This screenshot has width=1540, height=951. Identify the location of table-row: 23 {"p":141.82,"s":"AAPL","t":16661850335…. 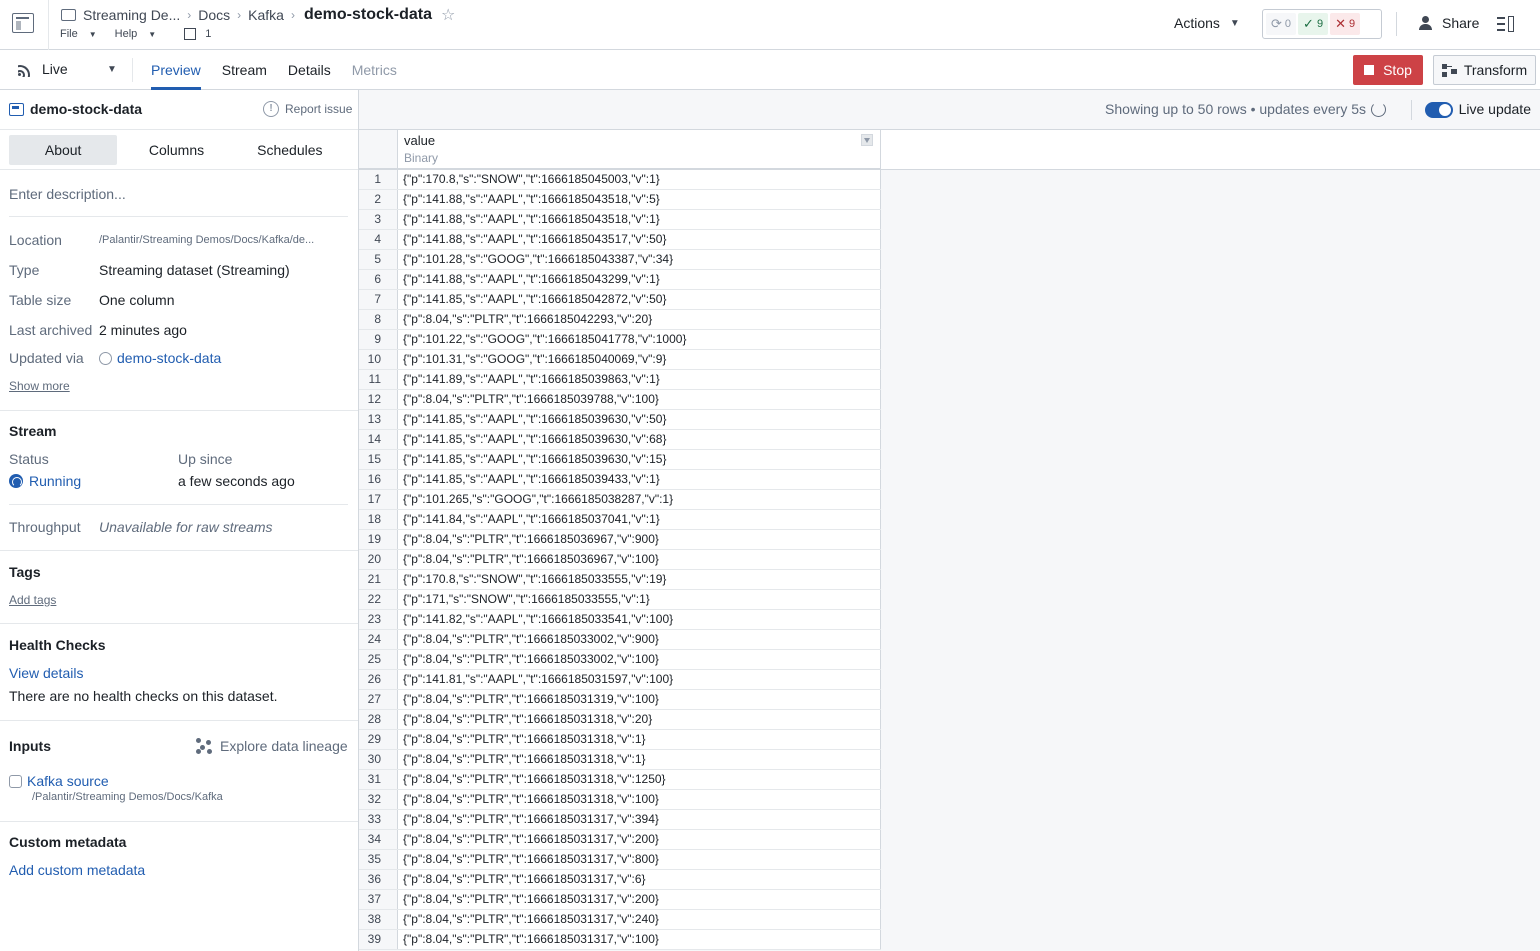
(620, 620).